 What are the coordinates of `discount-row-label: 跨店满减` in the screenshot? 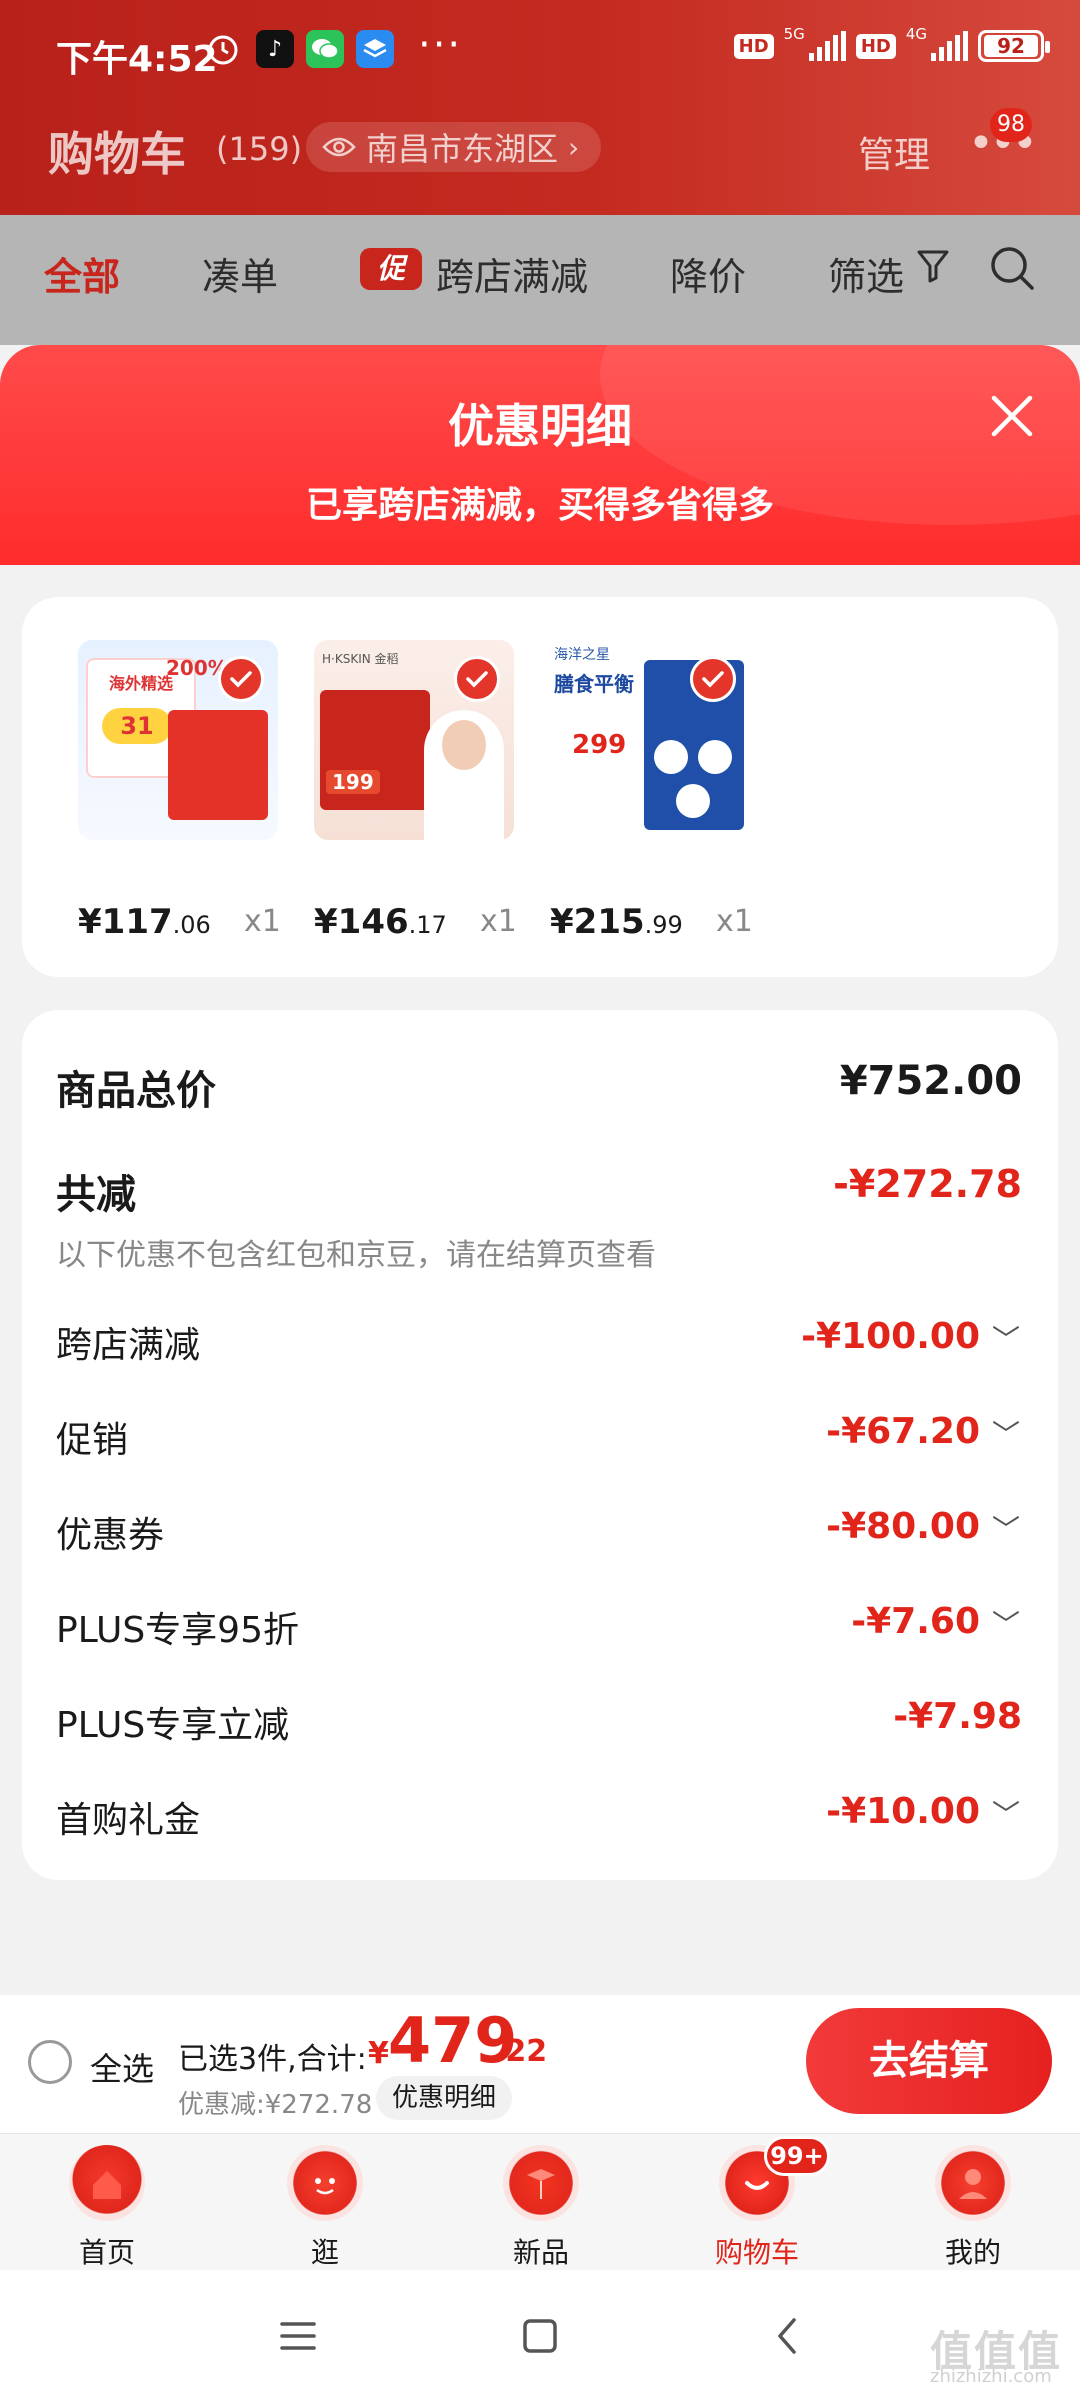 It's located at (128, 1345).